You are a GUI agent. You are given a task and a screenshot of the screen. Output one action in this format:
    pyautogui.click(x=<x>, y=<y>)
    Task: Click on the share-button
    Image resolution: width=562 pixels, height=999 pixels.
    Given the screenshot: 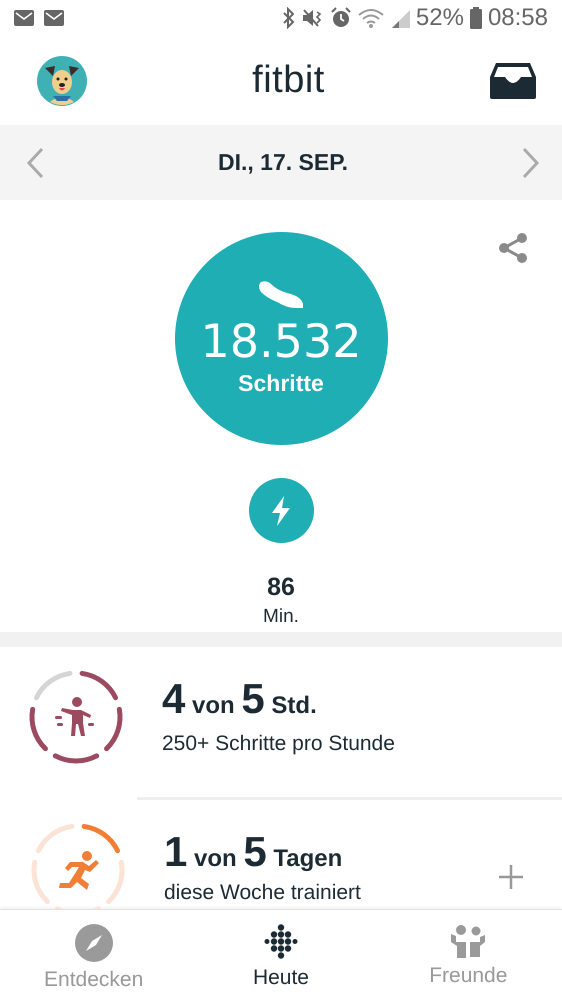 What is the action you would take?
    pyautogui.click(x=513, y=248)
    